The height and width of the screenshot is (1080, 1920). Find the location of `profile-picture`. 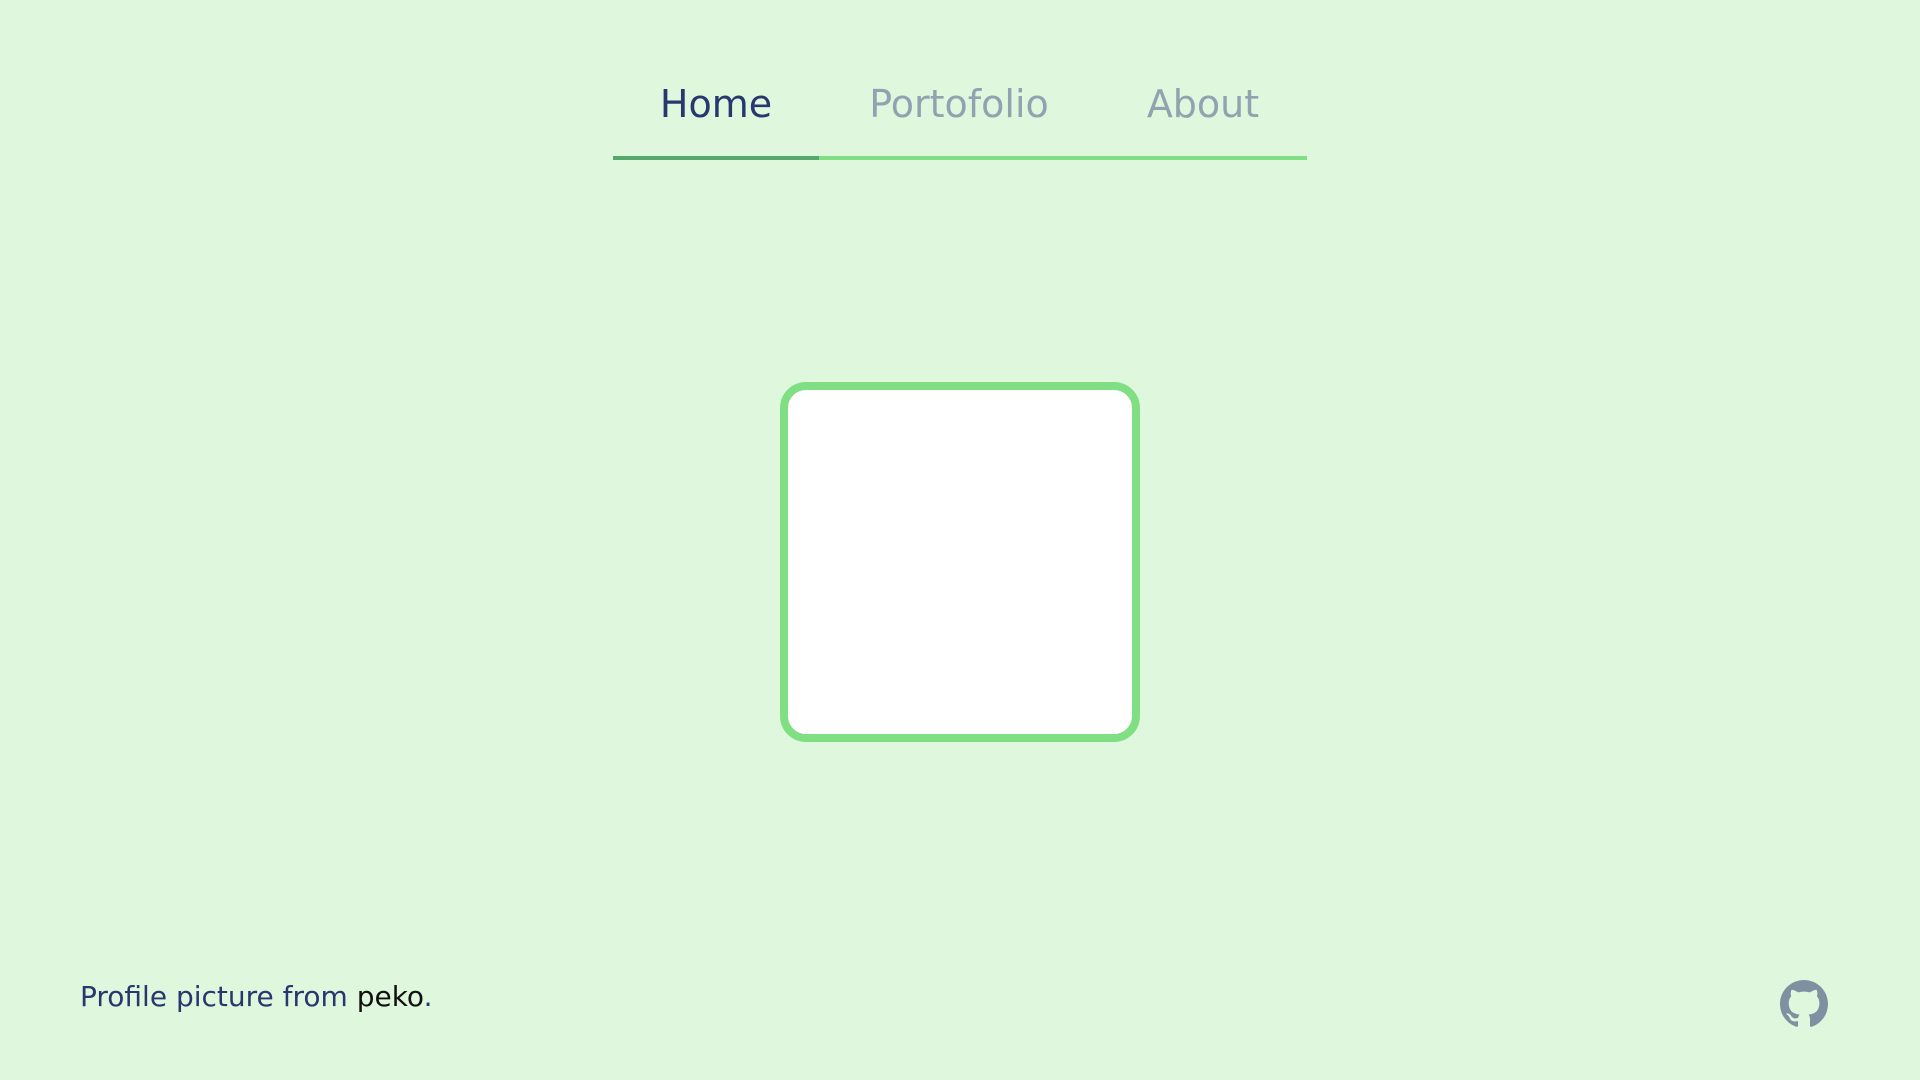

profile-picture is located at coordinates (960, 562).